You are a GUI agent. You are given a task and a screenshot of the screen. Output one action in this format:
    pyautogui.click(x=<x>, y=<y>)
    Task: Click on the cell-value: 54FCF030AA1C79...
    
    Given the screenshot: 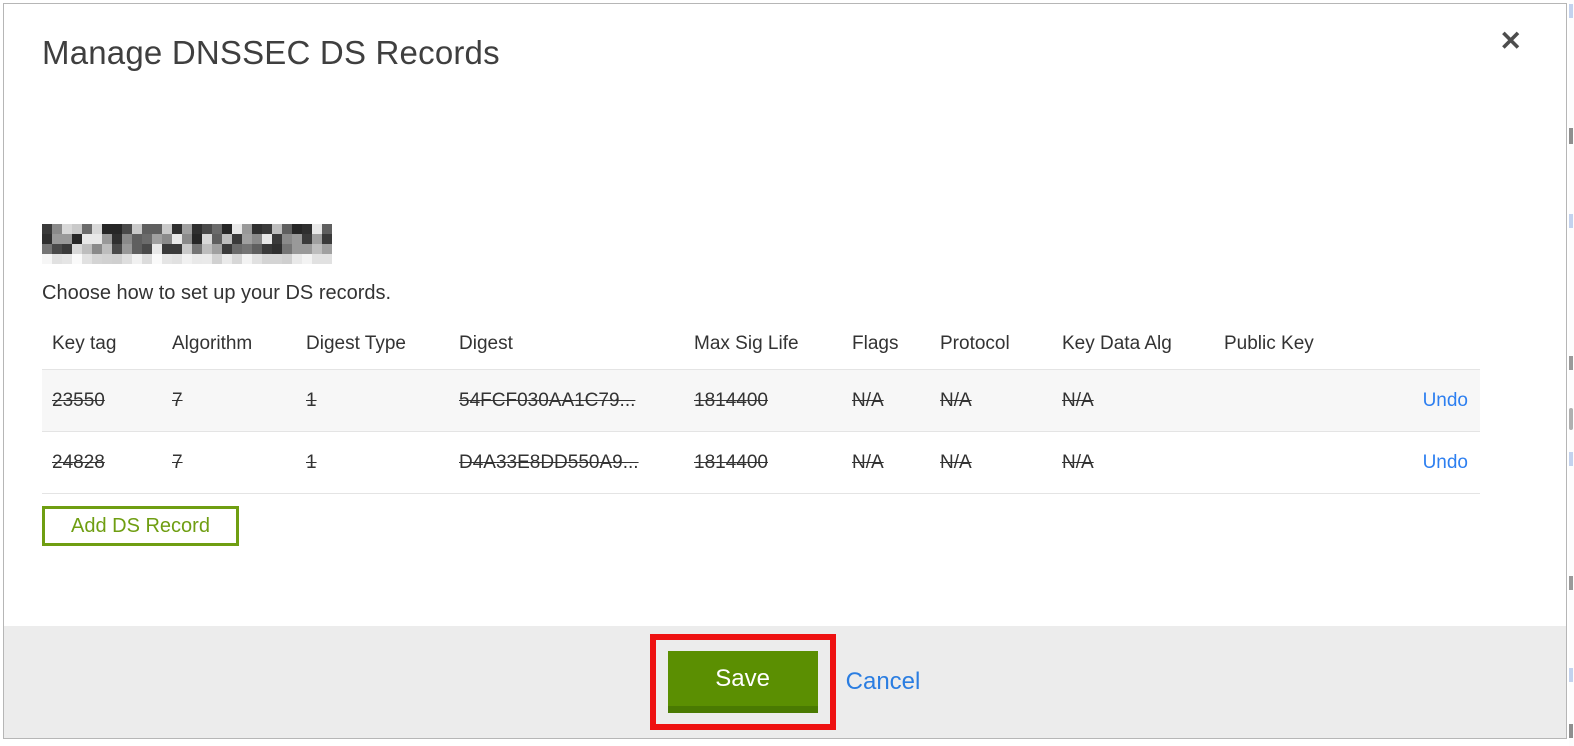 What is the action you would take?
    pyautogui.click(x=547, y=400)
    